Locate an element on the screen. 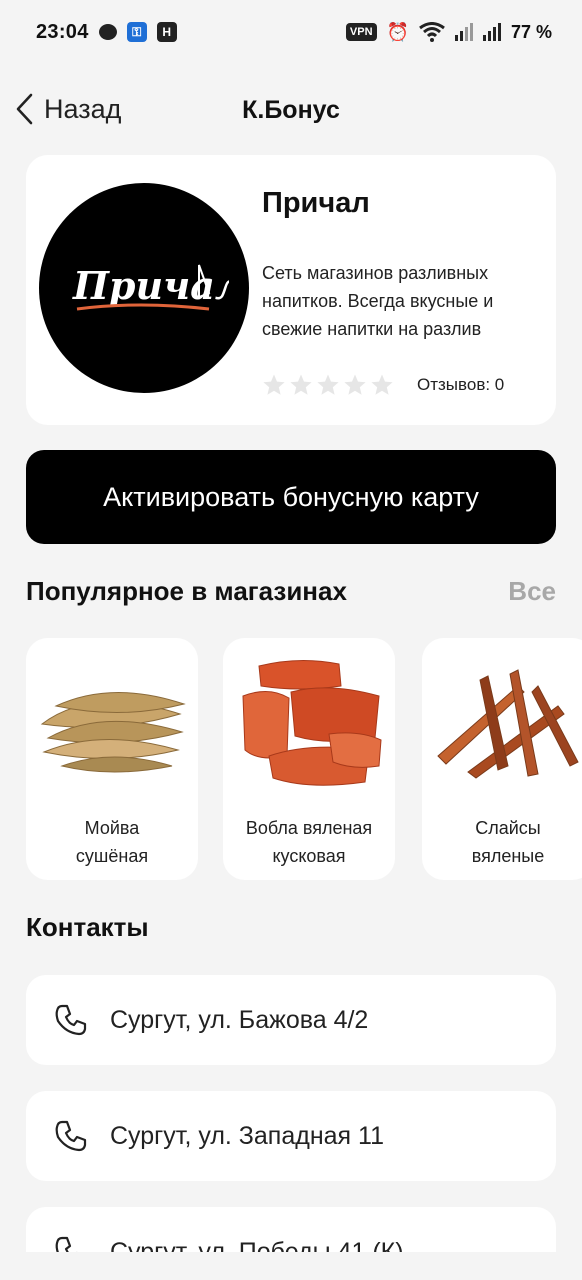  product-name-line1: Мойва is located at coordinates (112, 828).